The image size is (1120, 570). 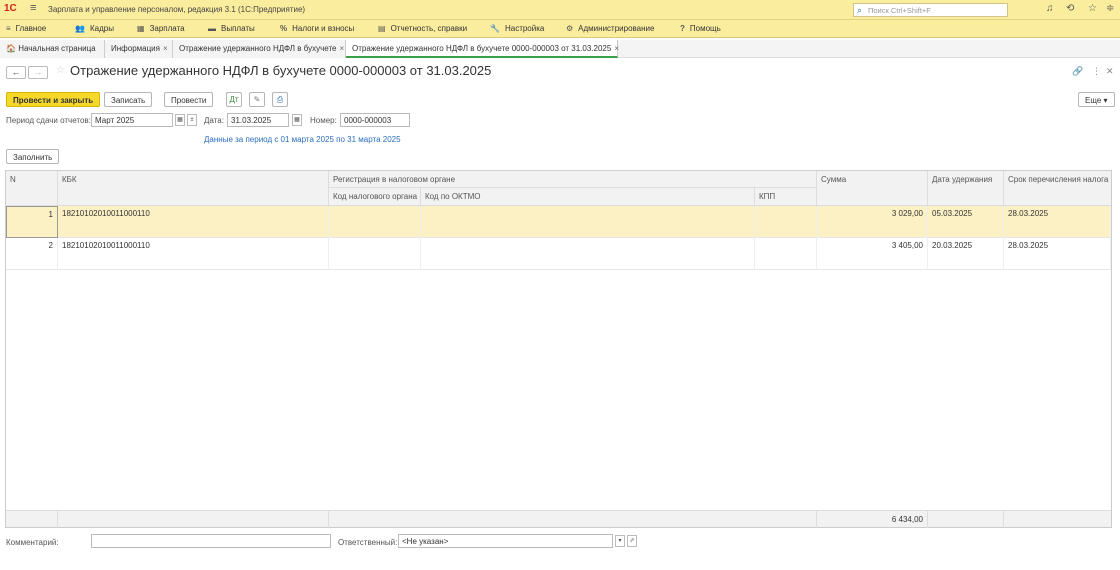 What do you see at coordinates (573, 179) in the screenshot?
I see `column-header-registration: Регистрация в налоговом органе` at bounding box center [573, 179].